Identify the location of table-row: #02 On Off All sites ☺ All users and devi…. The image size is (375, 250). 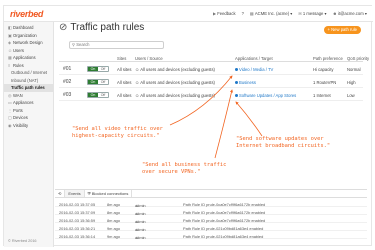
(211, 82).